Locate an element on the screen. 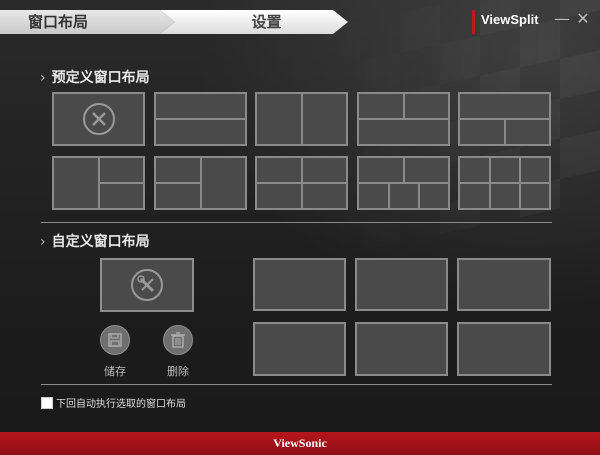 The height and width of the screenshot is (455, 600). close-button: ✕ is located at coordinates (583, 19).